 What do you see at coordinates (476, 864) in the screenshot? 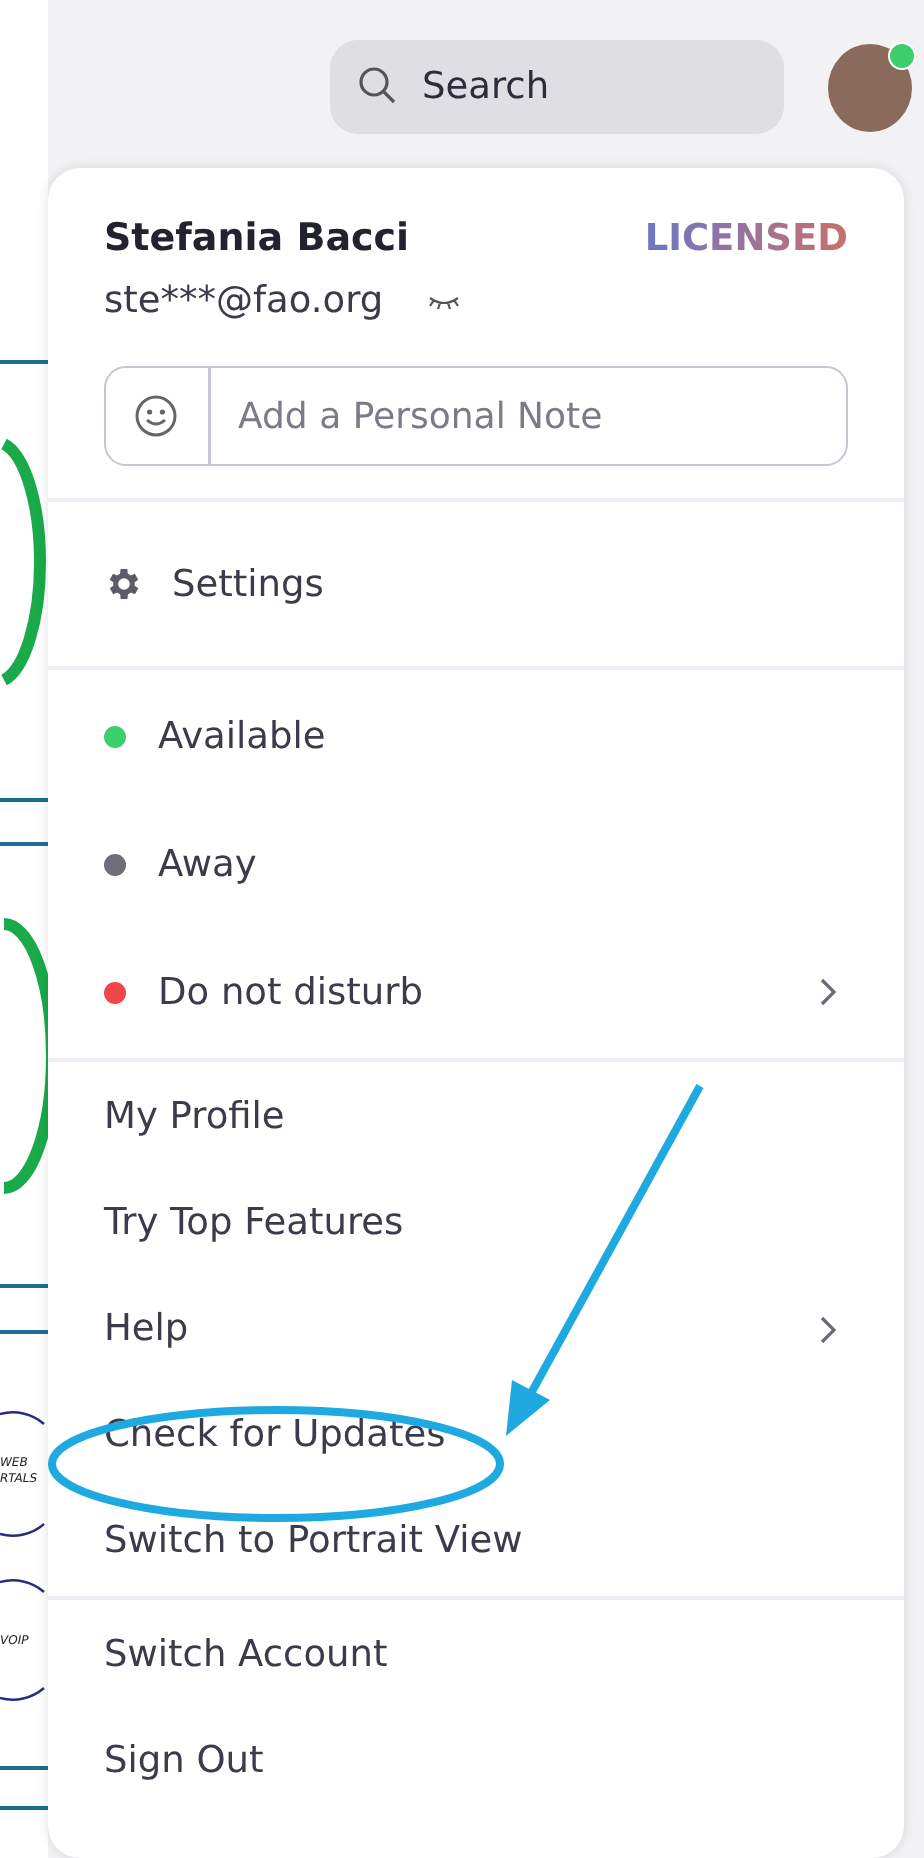
I see `menu-item: Away` at bounding box center [476, 864].